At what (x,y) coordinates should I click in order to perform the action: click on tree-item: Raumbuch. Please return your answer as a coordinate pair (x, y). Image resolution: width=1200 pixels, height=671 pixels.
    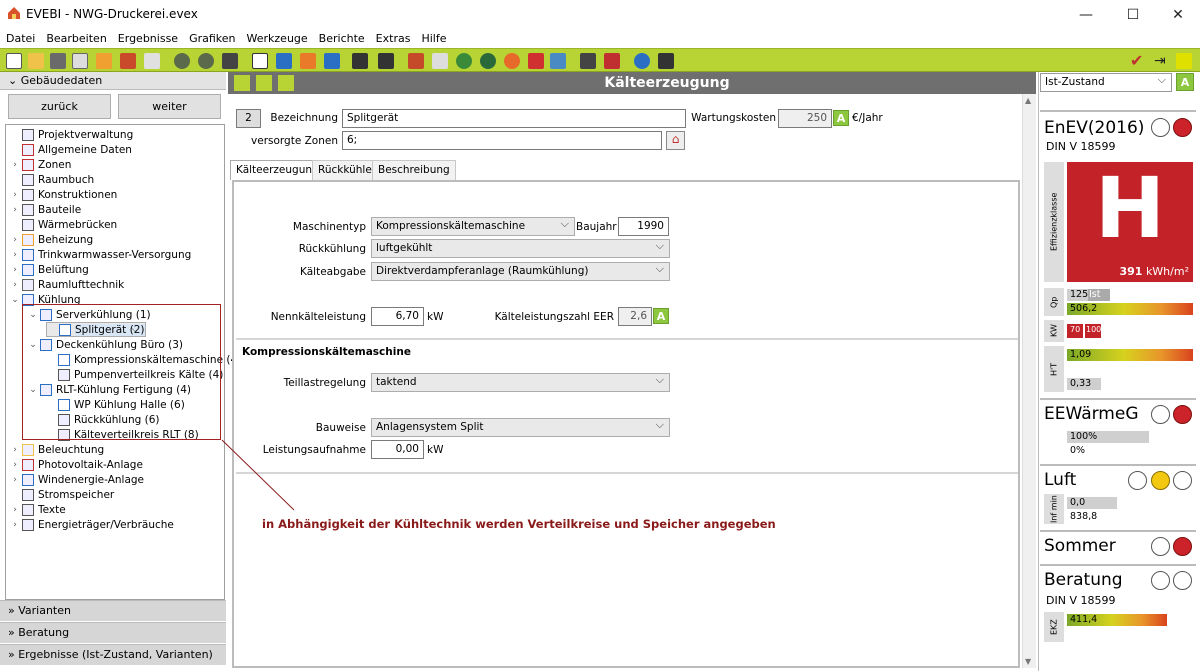
    Looking at the image, I should click on (52, 179).